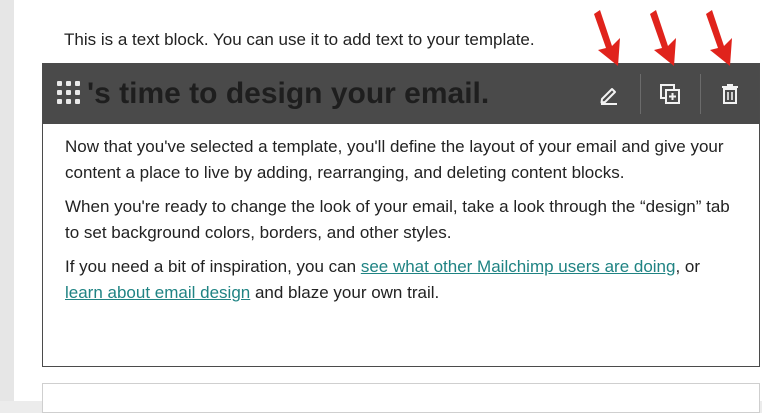  I want to click on block-toolbar: 's time to design your email., so click(401, 94).